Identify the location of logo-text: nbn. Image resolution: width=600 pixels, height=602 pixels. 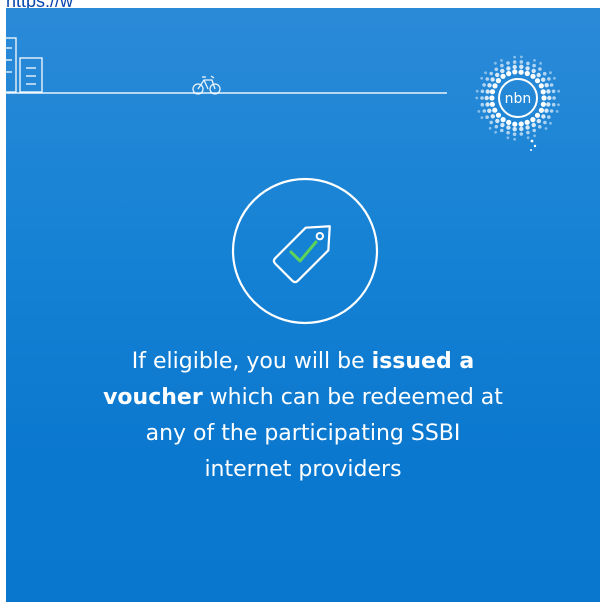
(518, 99).